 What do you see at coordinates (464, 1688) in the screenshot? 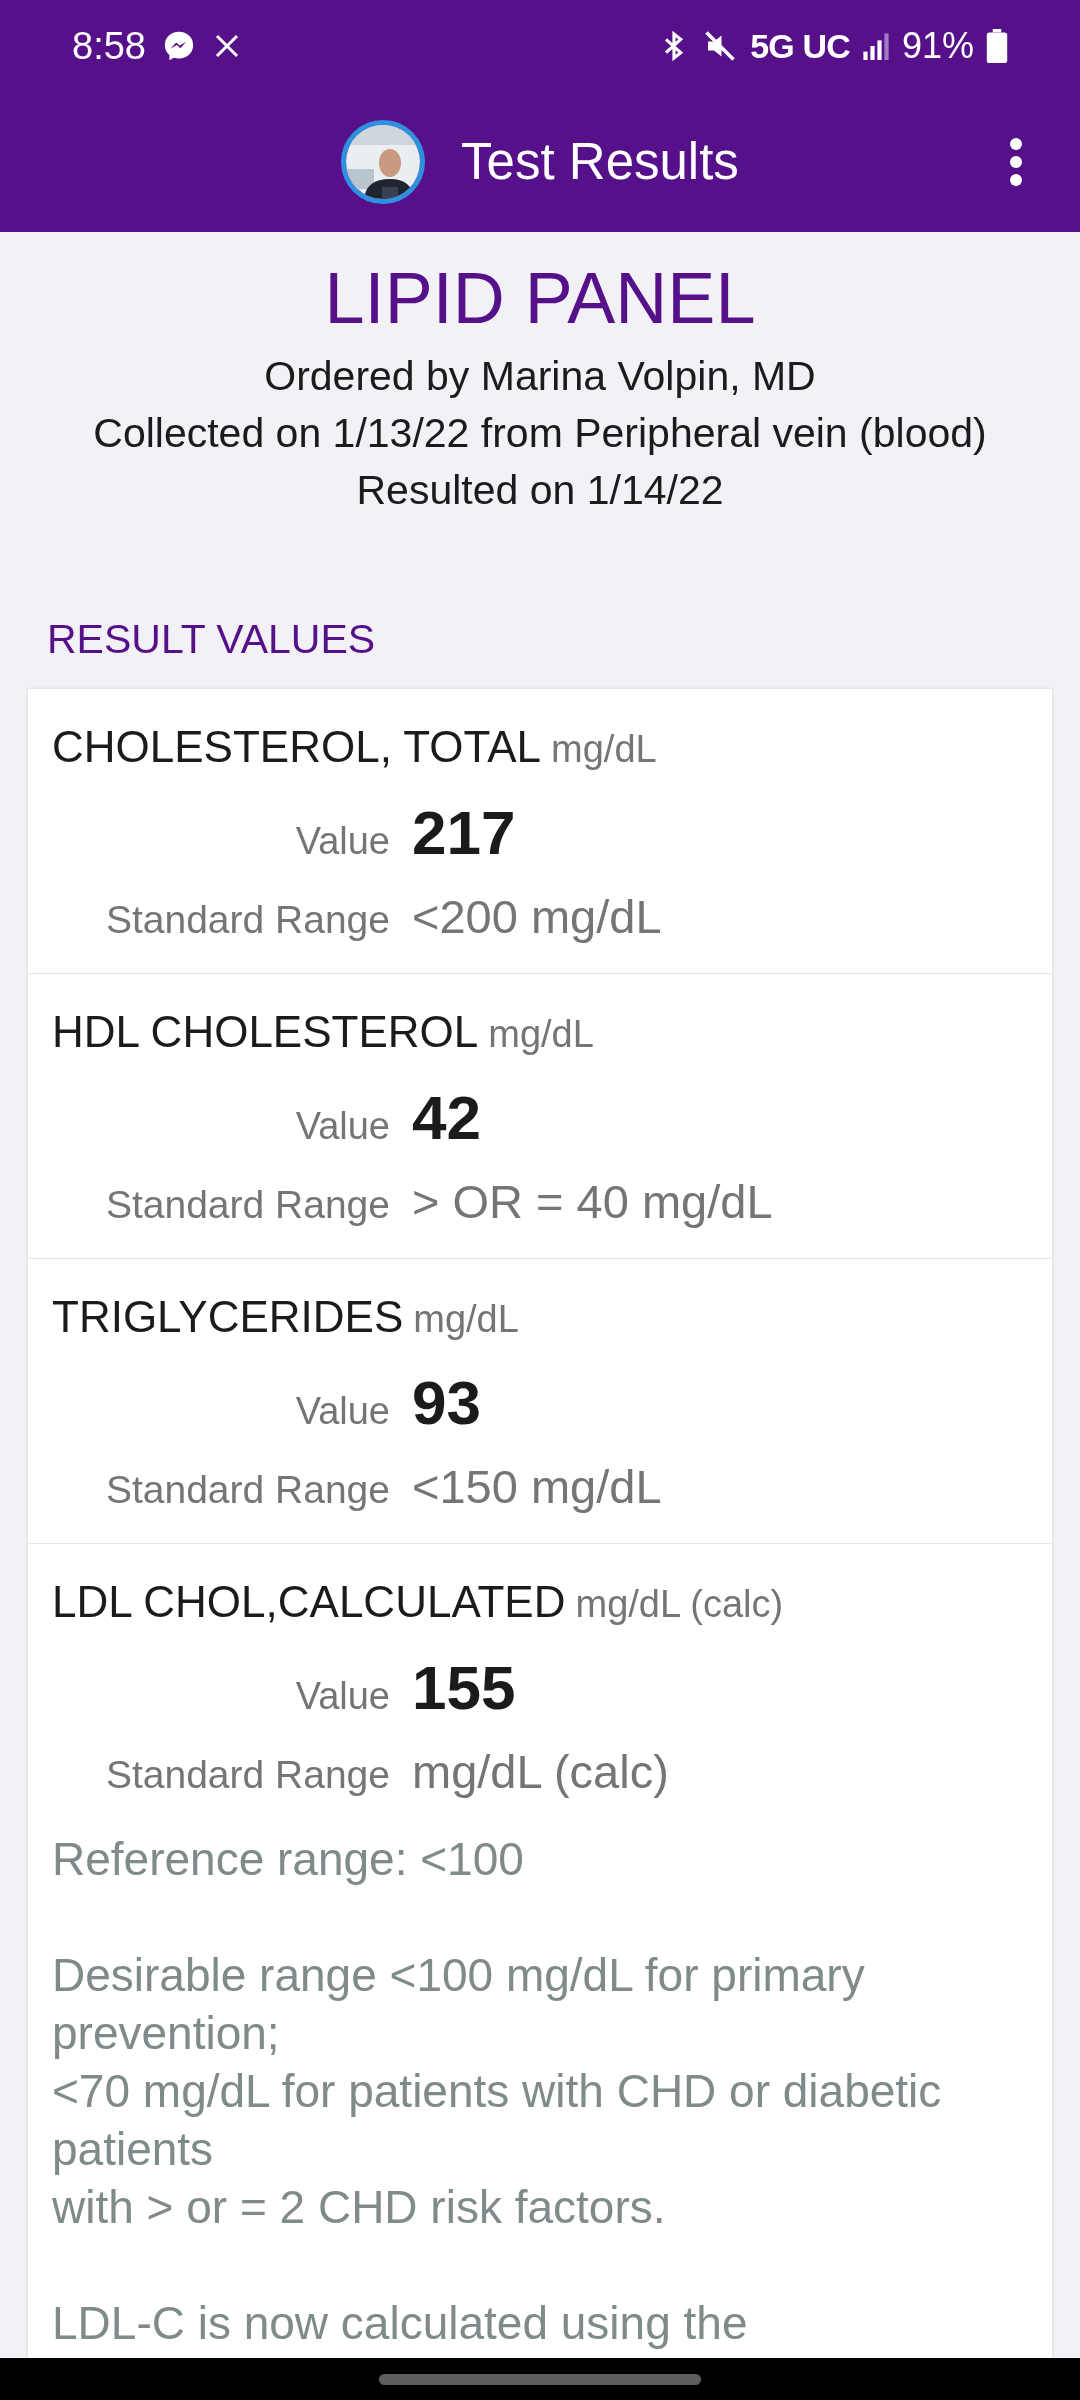
I see `result-value: 155` at bounding box center [464, 1688].